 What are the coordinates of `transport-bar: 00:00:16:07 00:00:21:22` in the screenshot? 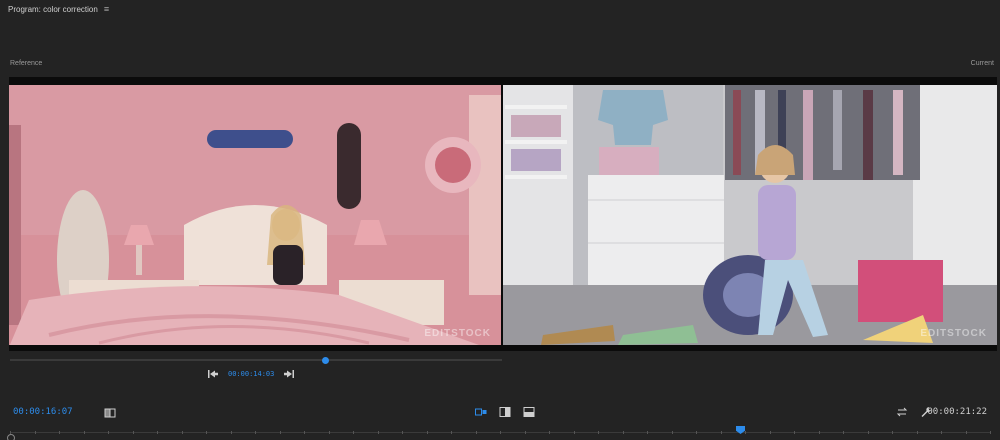 It's located at (500, 412).